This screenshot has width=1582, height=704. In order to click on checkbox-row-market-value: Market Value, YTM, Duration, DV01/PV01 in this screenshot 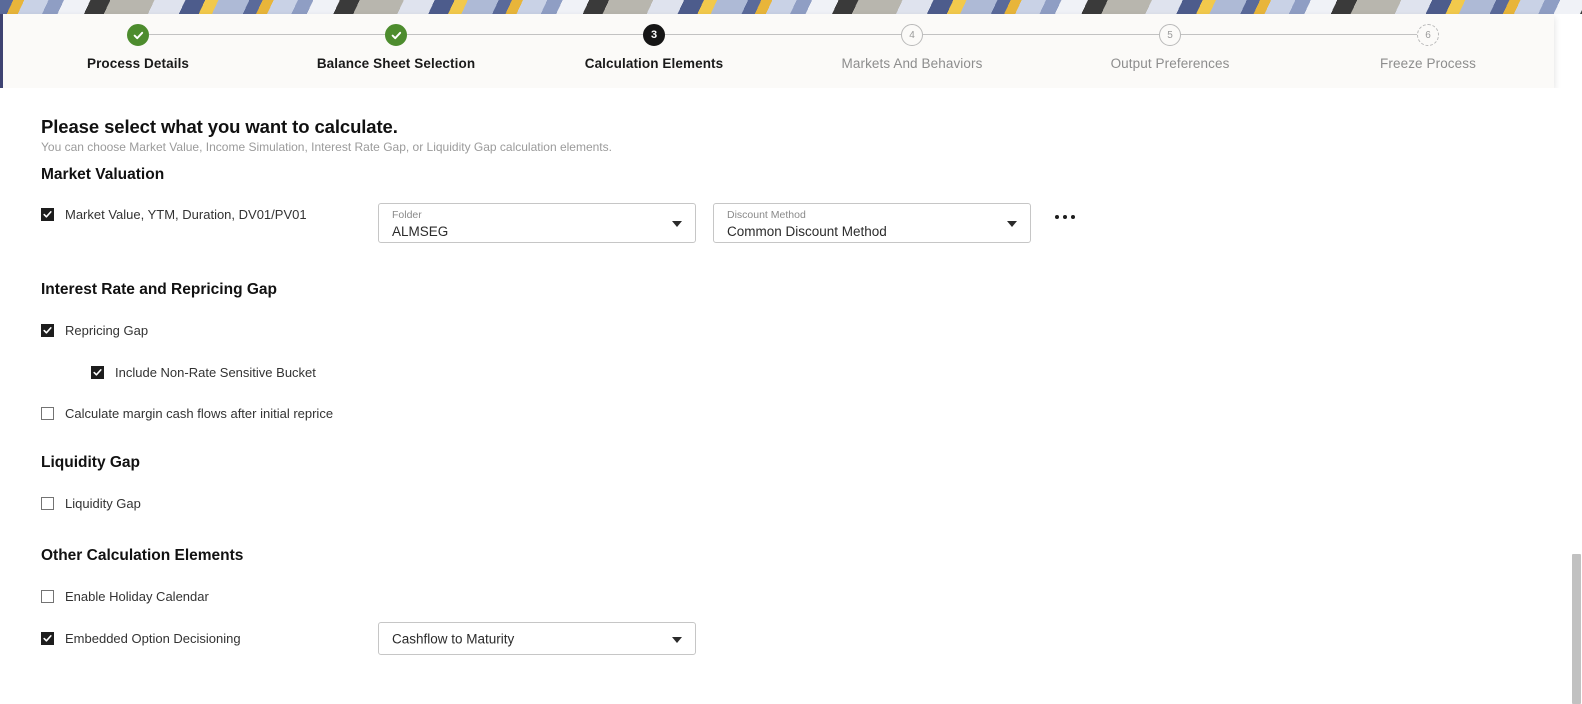, I will do `click(174, 214)`.